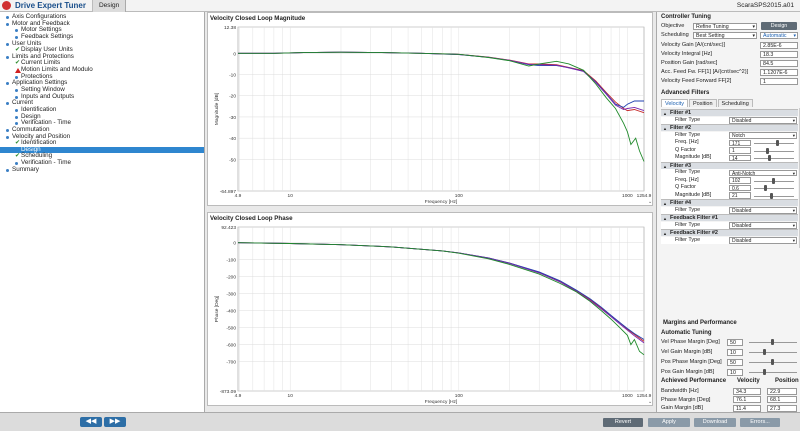 The width and height of the screenshot is (800, 431). I want to click on velocity-column-header: Velocity, so click(748, 381).